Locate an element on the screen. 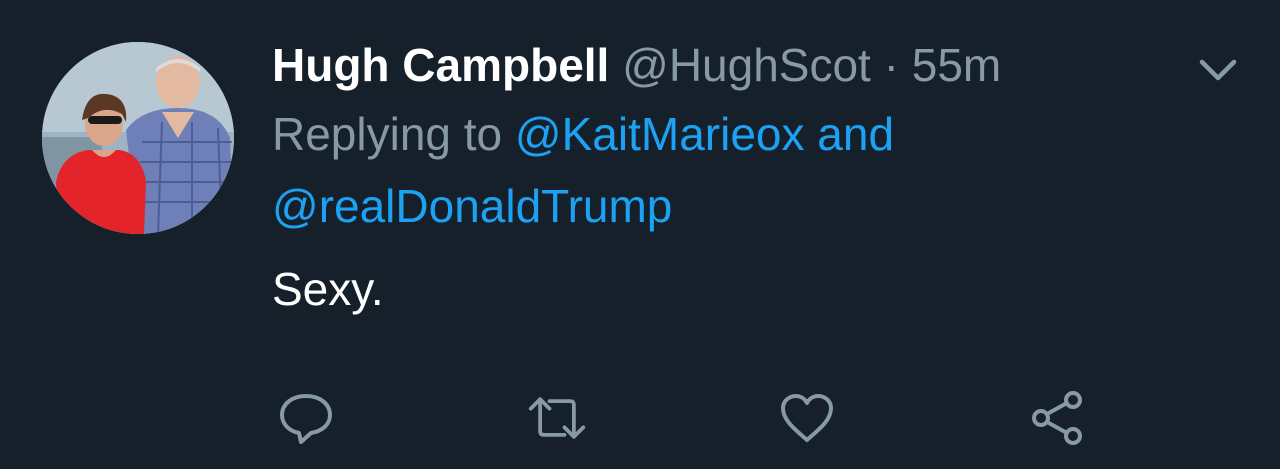  chevron-down-icon is located at coordinates (1218, 70).